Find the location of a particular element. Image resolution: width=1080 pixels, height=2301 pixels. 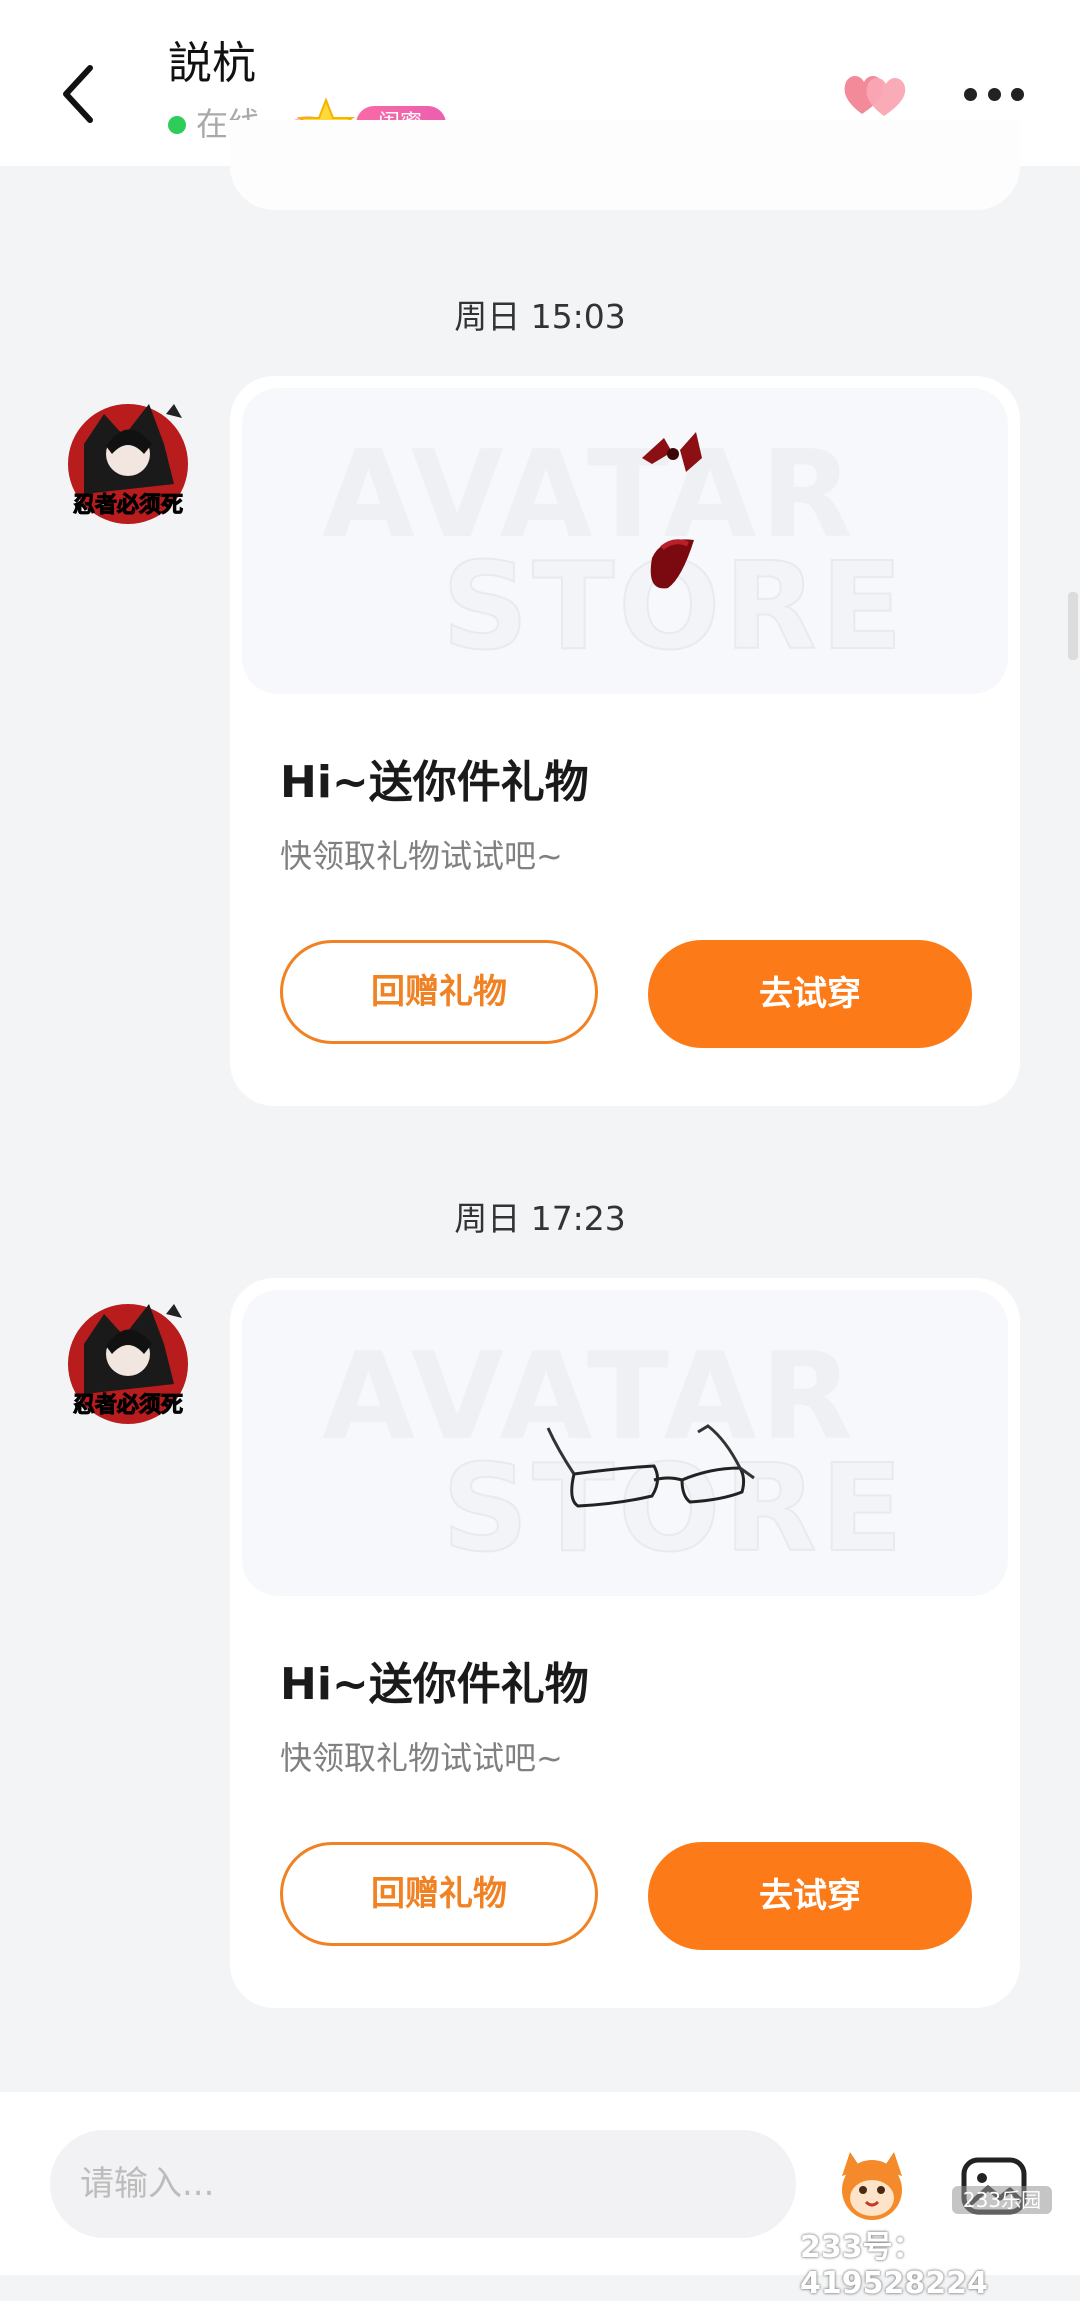

scrollbar is located at coordinates (1073, 626).